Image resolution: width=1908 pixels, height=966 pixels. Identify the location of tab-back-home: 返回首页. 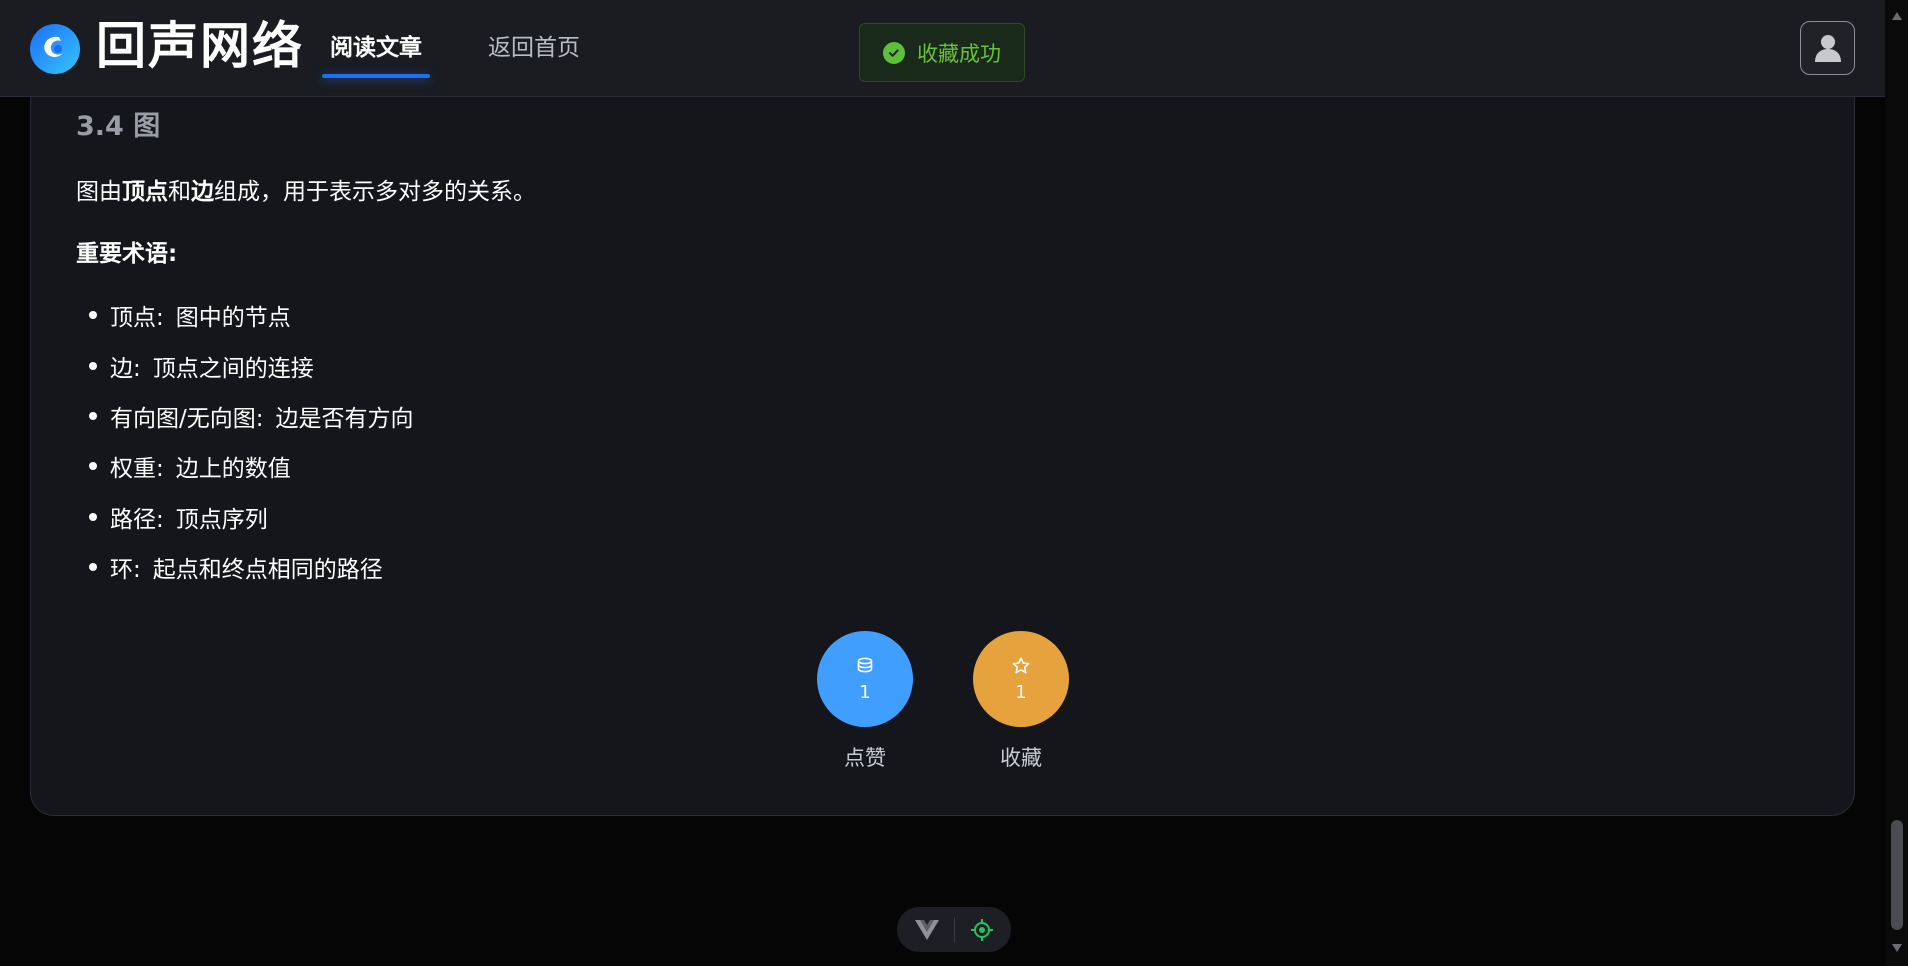
(534, 50).